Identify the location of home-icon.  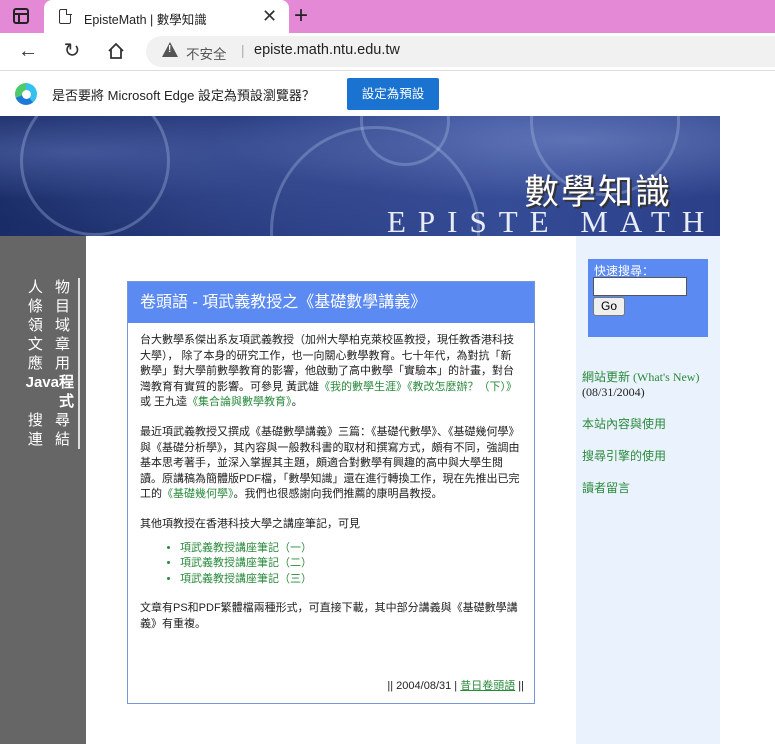
(116, 51).